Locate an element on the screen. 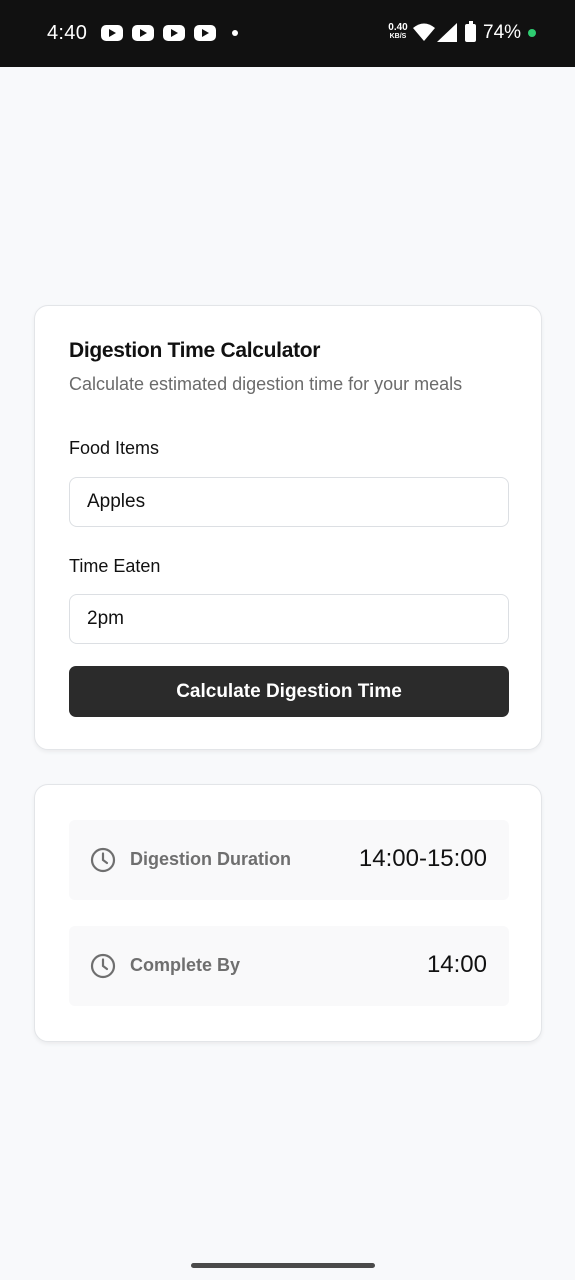  status-bar: 4:40 0.40 KB/S 74% is located at coordinates (287, 33).